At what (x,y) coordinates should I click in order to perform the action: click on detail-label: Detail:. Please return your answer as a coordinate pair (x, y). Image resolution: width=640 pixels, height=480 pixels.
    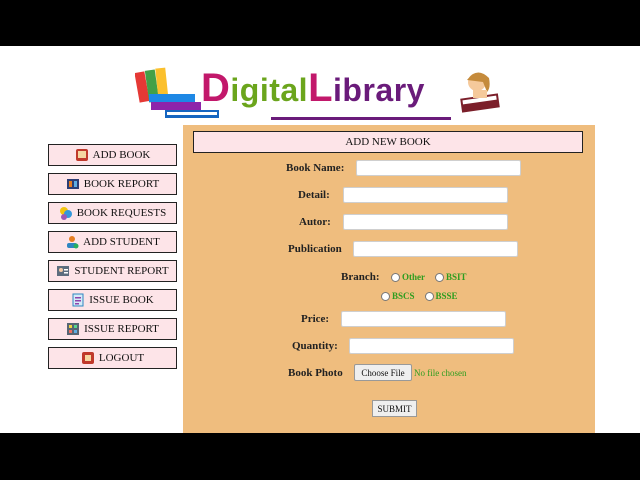
    Looking at the image, I should click on (314, 195).